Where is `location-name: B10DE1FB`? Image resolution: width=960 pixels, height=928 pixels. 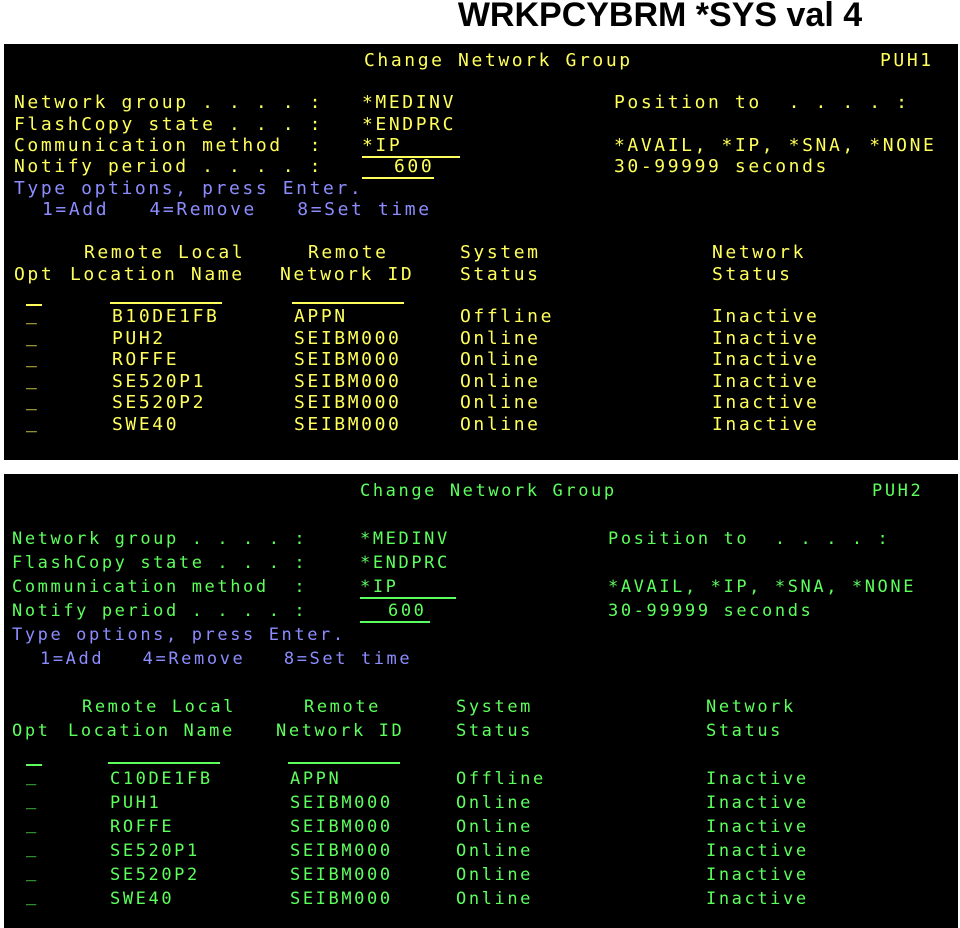 location-name: B10DE1FB is located at coordinates (166, 316).